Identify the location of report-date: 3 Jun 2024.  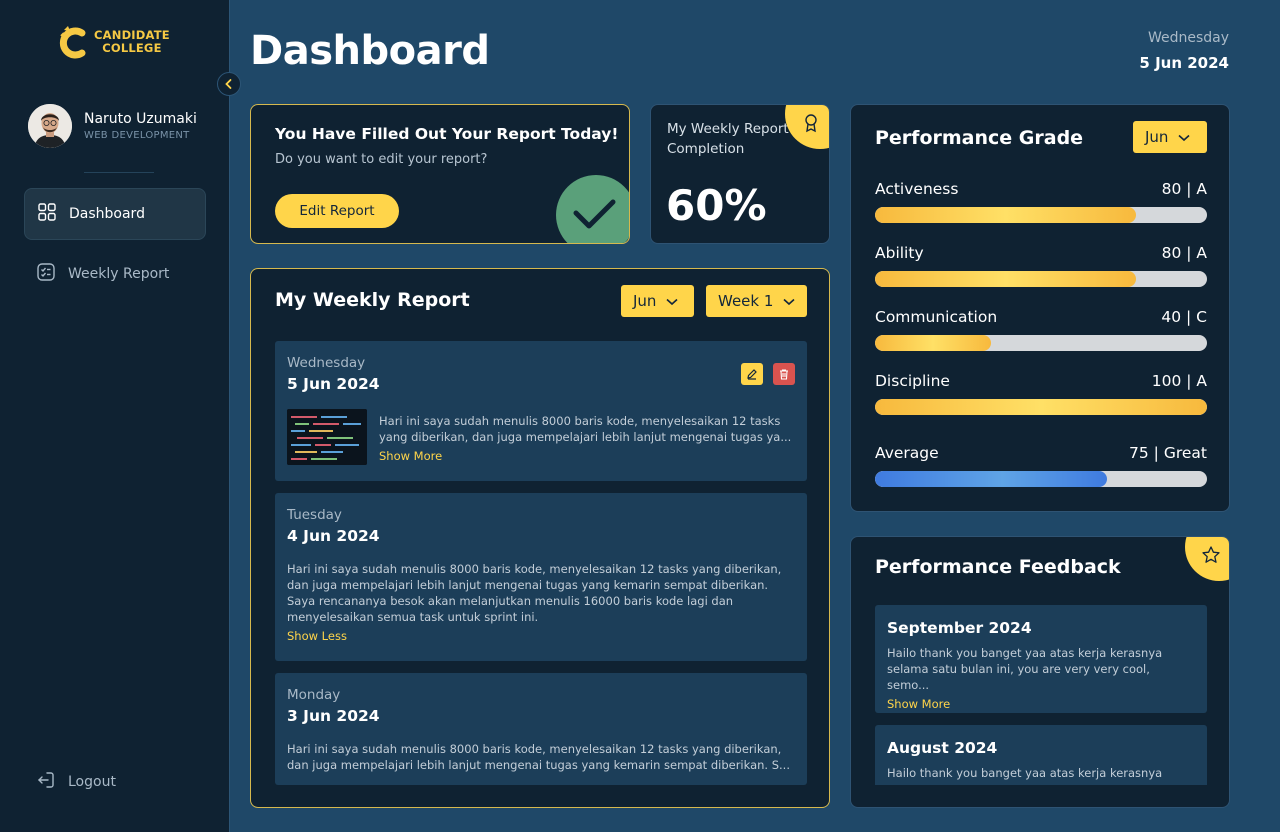
(333, 716).